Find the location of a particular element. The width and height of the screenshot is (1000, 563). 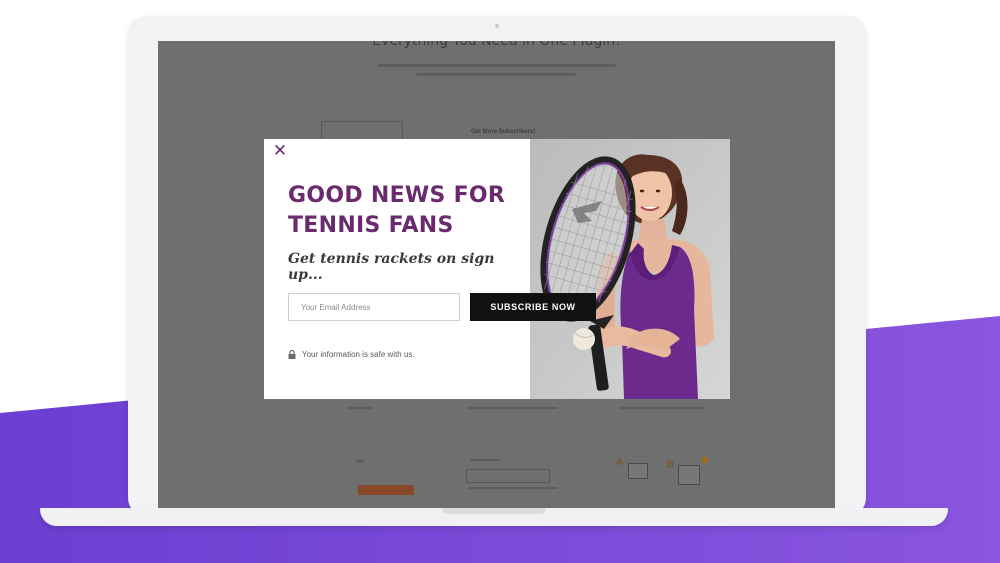

lock-icon is located at coordinates (292, 354).